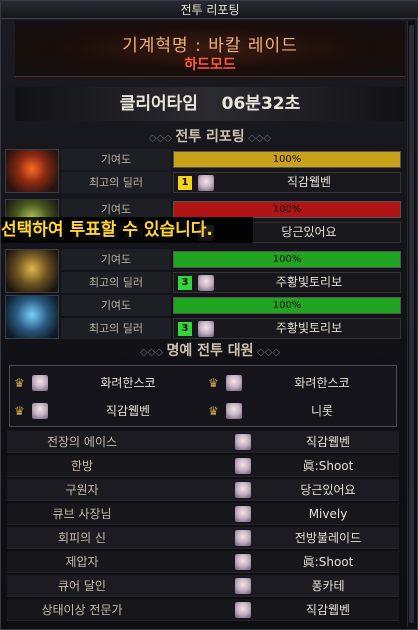 The width and height of the screenshot is (418, 630). Describe the element at coordinates (209, 10) in the screenshot. I see `window-title: 전투 리포팅` at that location.